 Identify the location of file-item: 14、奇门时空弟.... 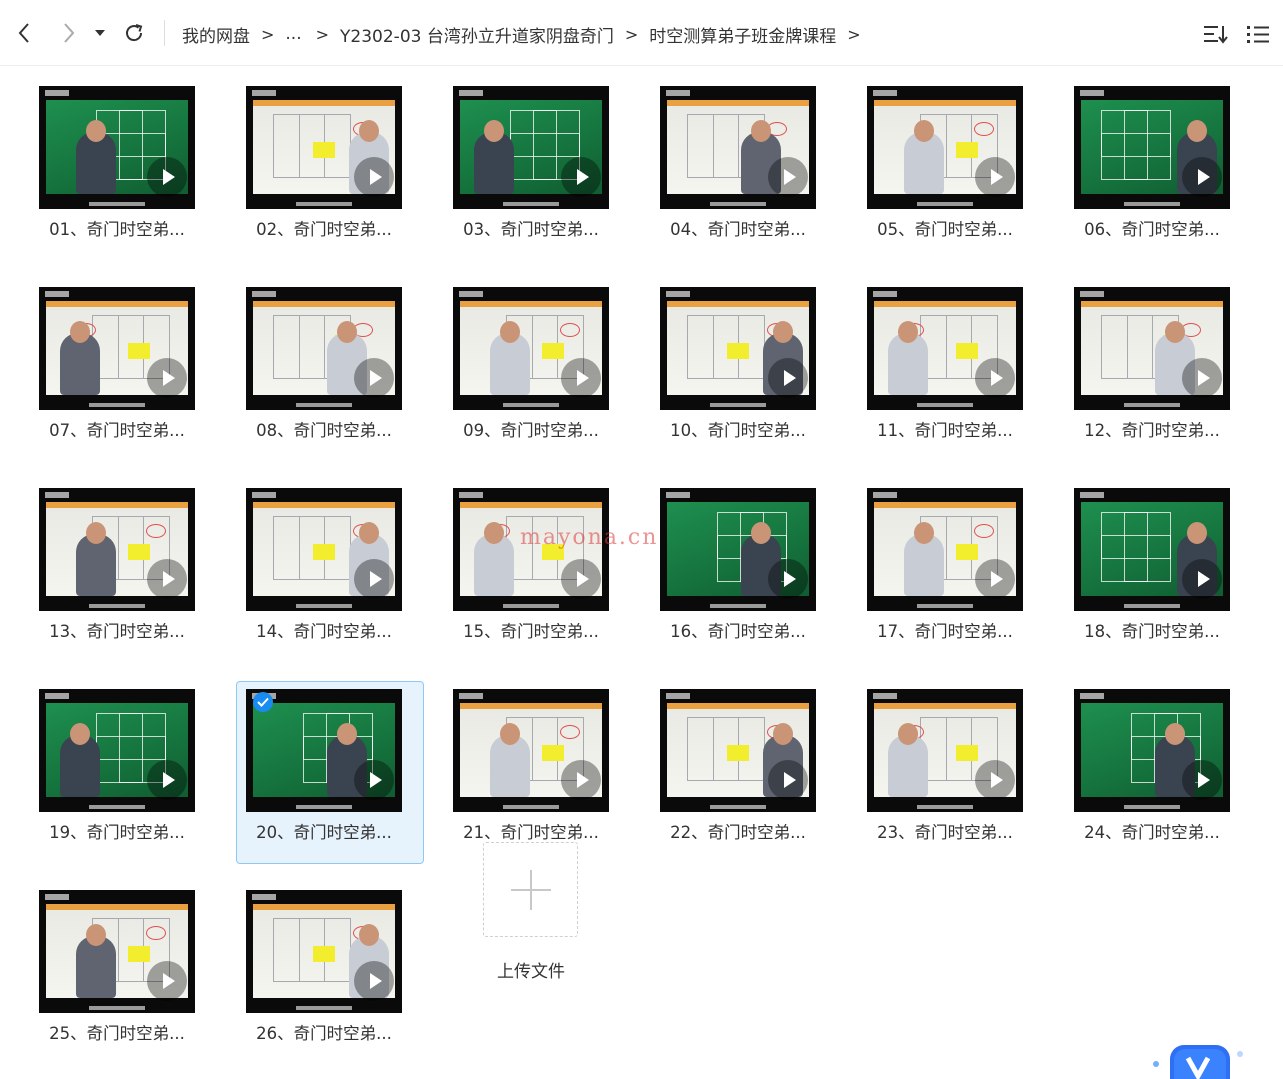
(330, 571).